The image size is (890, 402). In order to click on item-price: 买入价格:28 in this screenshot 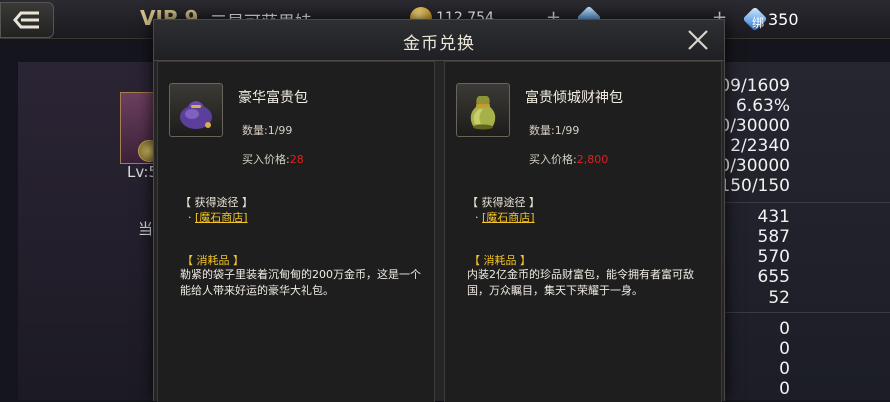, I will do `click(273, 159)`.